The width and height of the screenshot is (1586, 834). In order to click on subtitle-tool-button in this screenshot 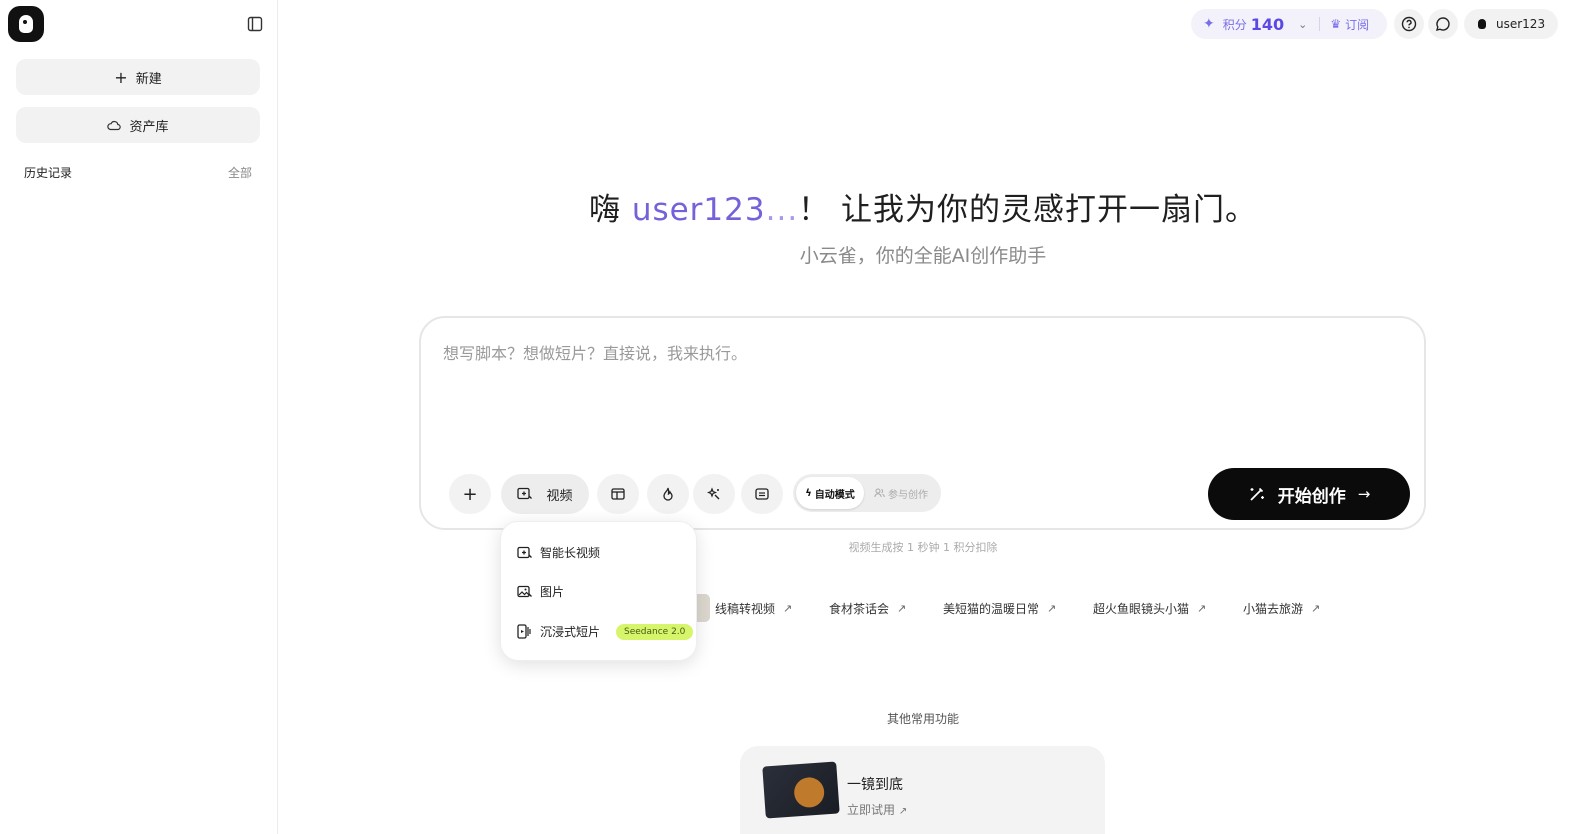, I will do `click(762, 494)`.